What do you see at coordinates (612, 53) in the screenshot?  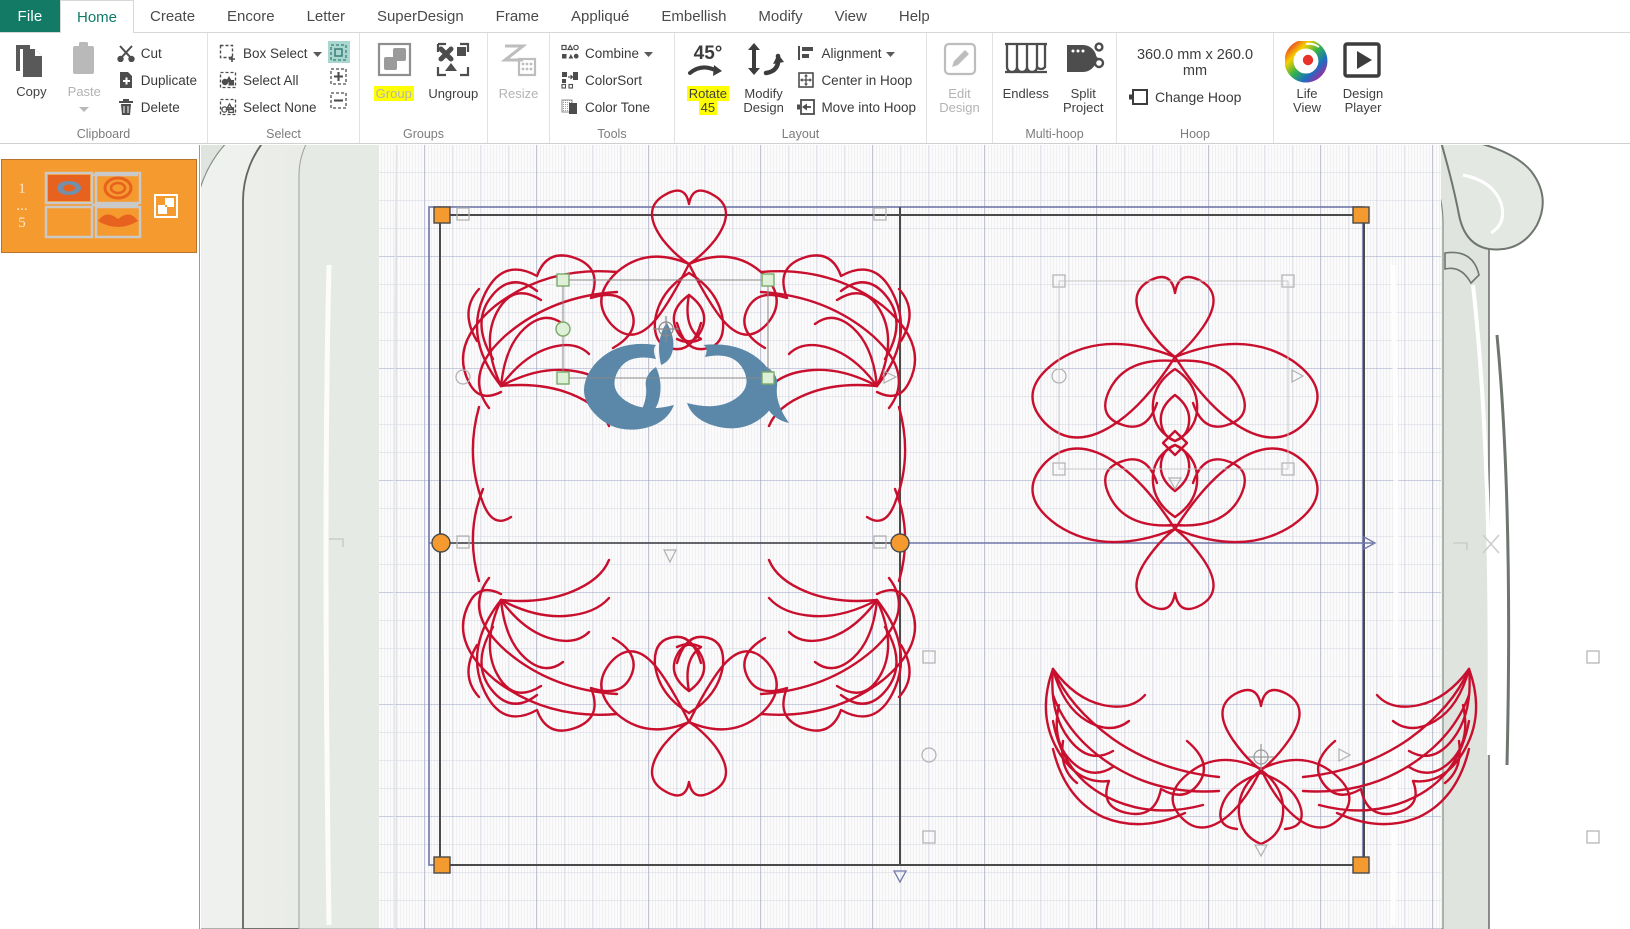 I see `combine-label: Combine` at bounding box center [612, 53].